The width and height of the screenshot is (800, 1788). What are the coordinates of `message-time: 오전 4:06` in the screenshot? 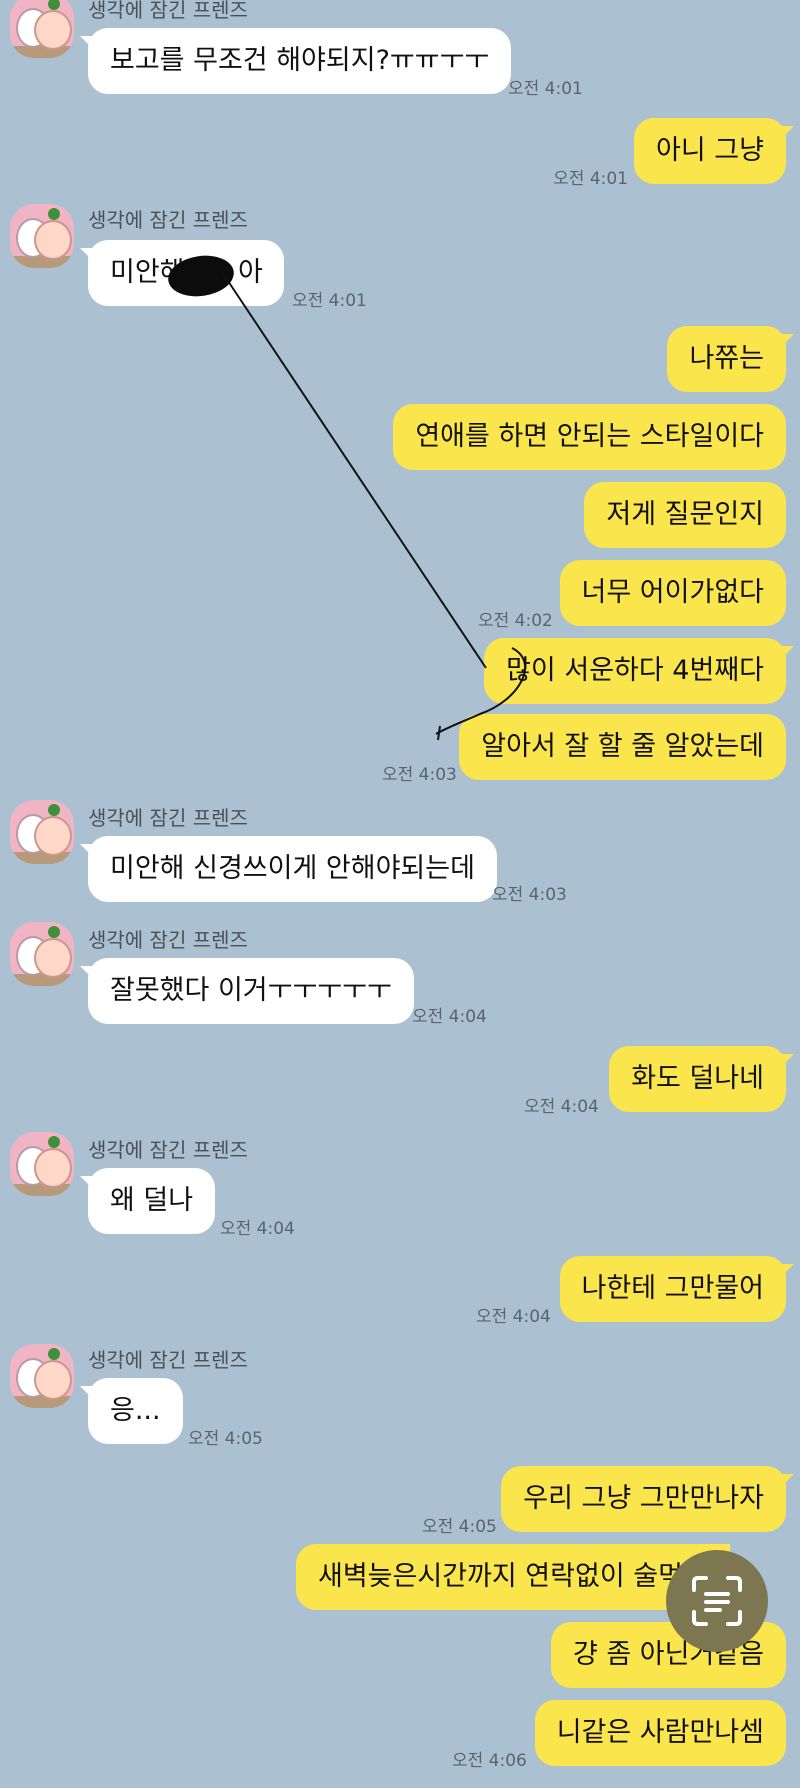 It's located at (489, 1761).